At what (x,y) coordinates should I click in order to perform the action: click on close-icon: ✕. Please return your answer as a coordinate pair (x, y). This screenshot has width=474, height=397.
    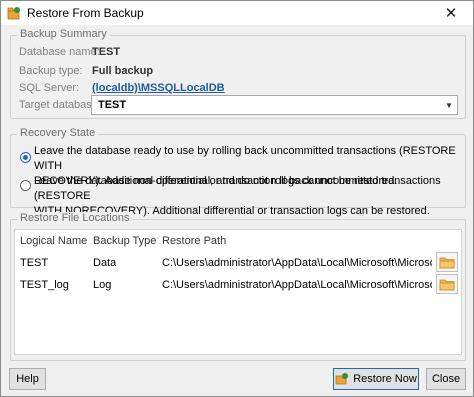
    Looking at the image, I should click on (451, 13).